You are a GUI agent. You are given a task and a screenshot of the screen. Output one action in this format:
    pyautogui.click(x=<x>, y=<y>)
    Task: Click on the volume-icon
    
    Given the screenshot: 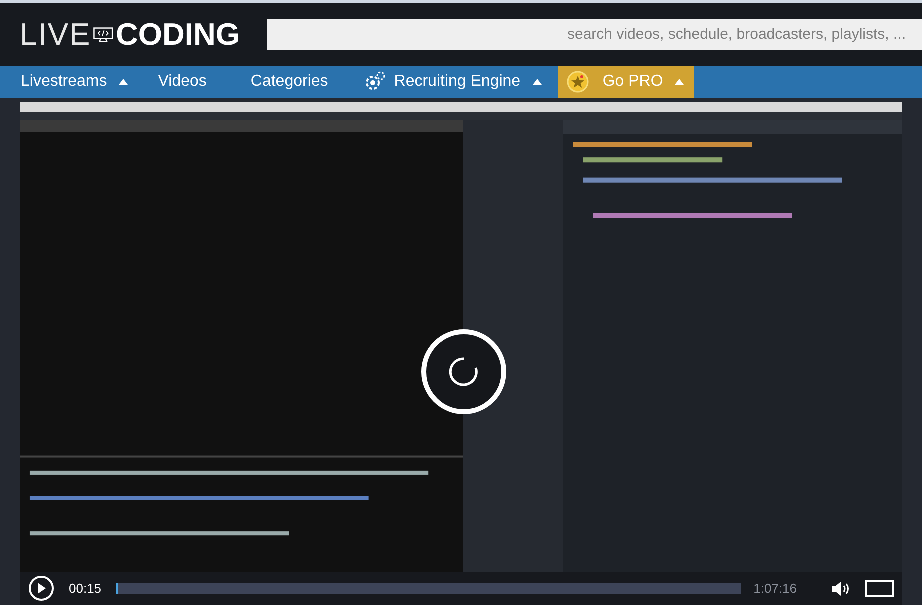 What is the action you would take?
    pyautogui.click(x=841, y=588)
    